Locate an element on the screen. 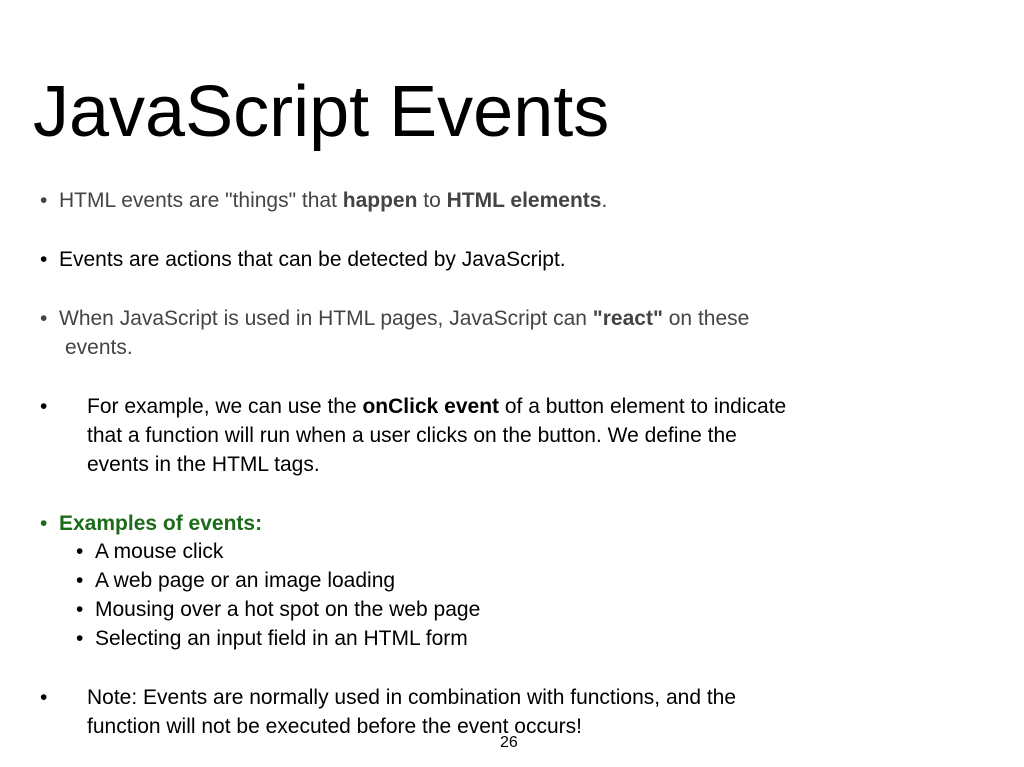  examples-heading: Examples of events: is located at coordinates (160, 524).